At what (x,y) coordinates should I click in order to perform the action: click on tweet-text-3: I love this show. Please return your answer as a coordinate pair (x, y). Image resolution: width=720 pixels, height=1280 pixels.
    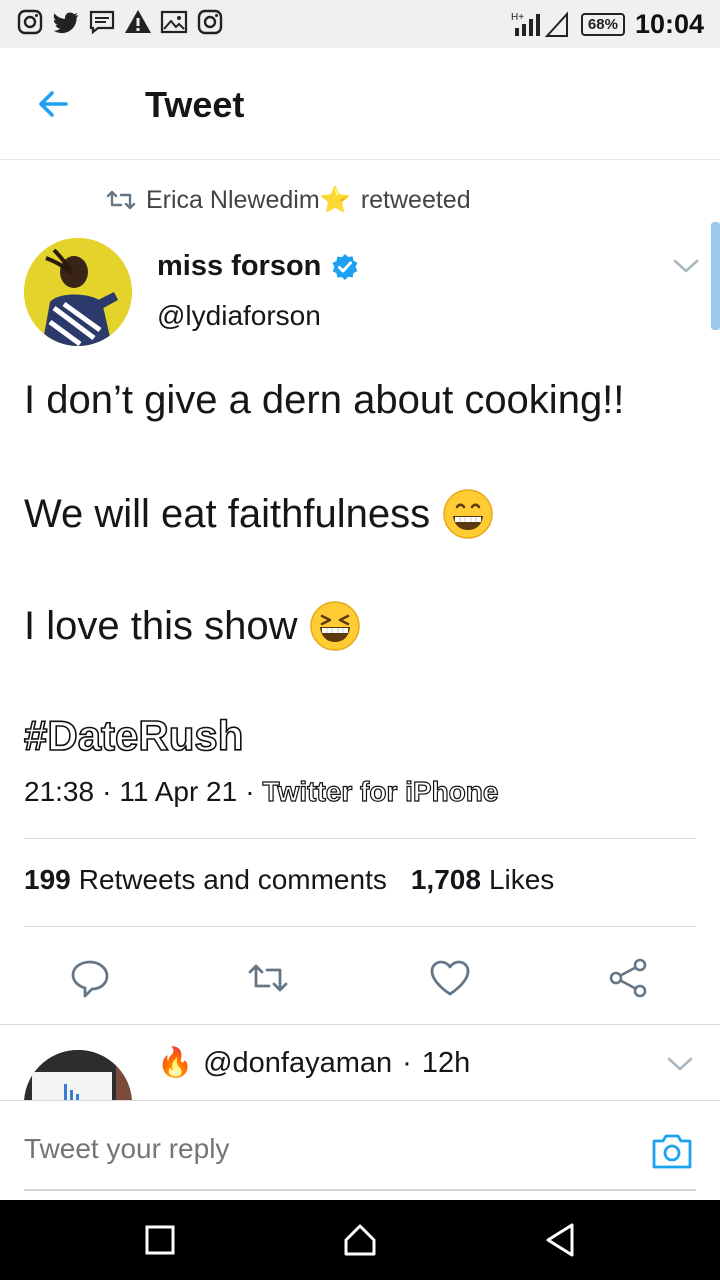
    Looking at the image, I should click on (161, 625).